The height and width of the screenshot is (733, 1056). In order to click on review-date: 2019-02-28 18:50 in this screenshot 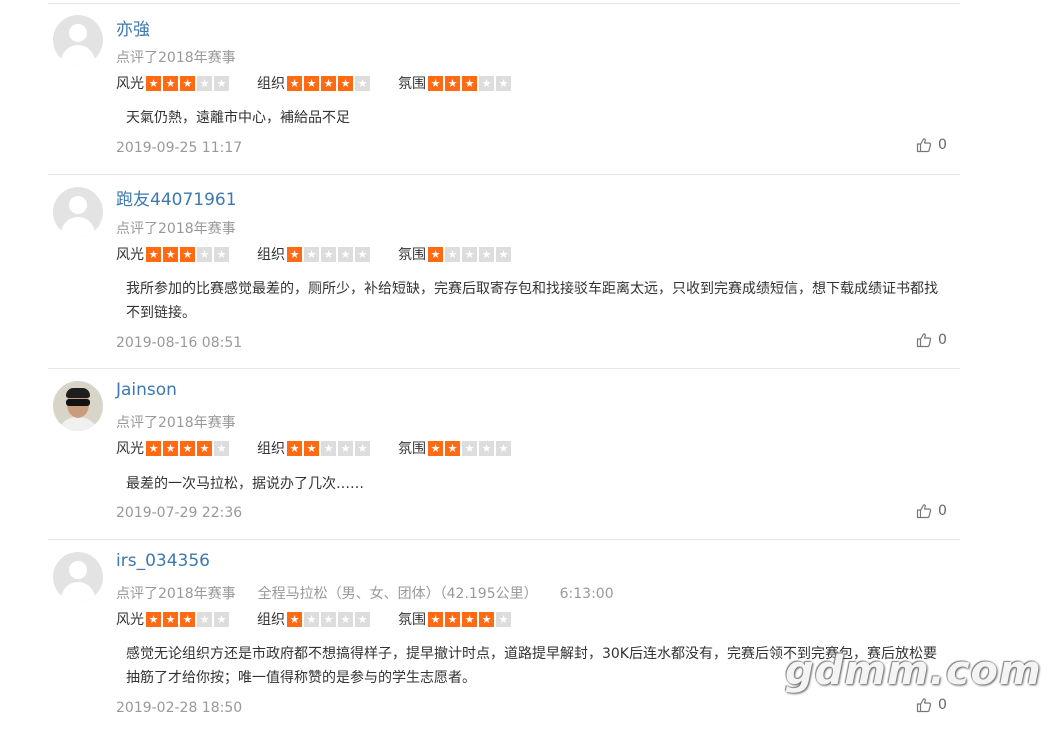, I will do `click(179, 708)`.